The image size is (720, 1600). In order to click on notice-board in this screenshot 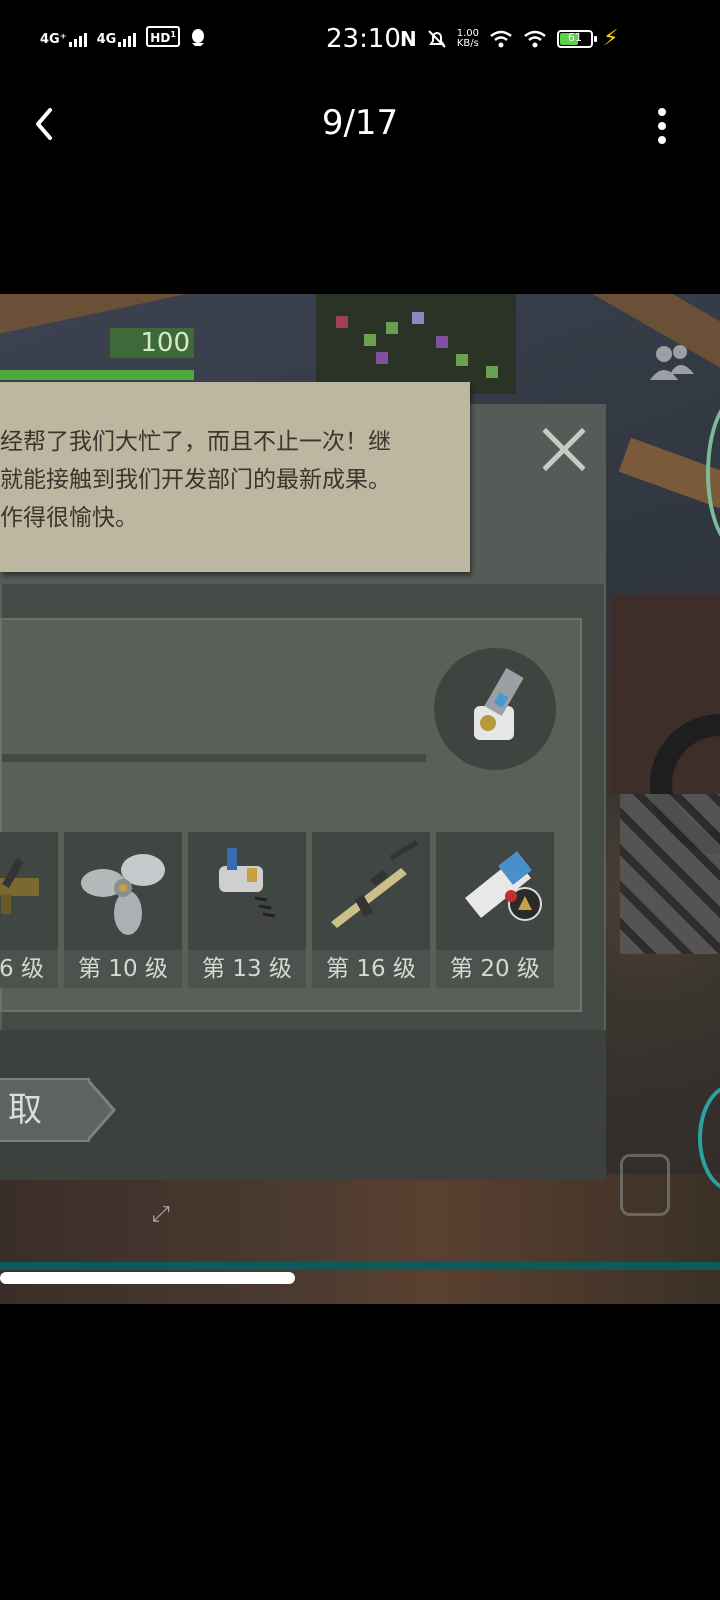, I will do `click(416, 344)`.